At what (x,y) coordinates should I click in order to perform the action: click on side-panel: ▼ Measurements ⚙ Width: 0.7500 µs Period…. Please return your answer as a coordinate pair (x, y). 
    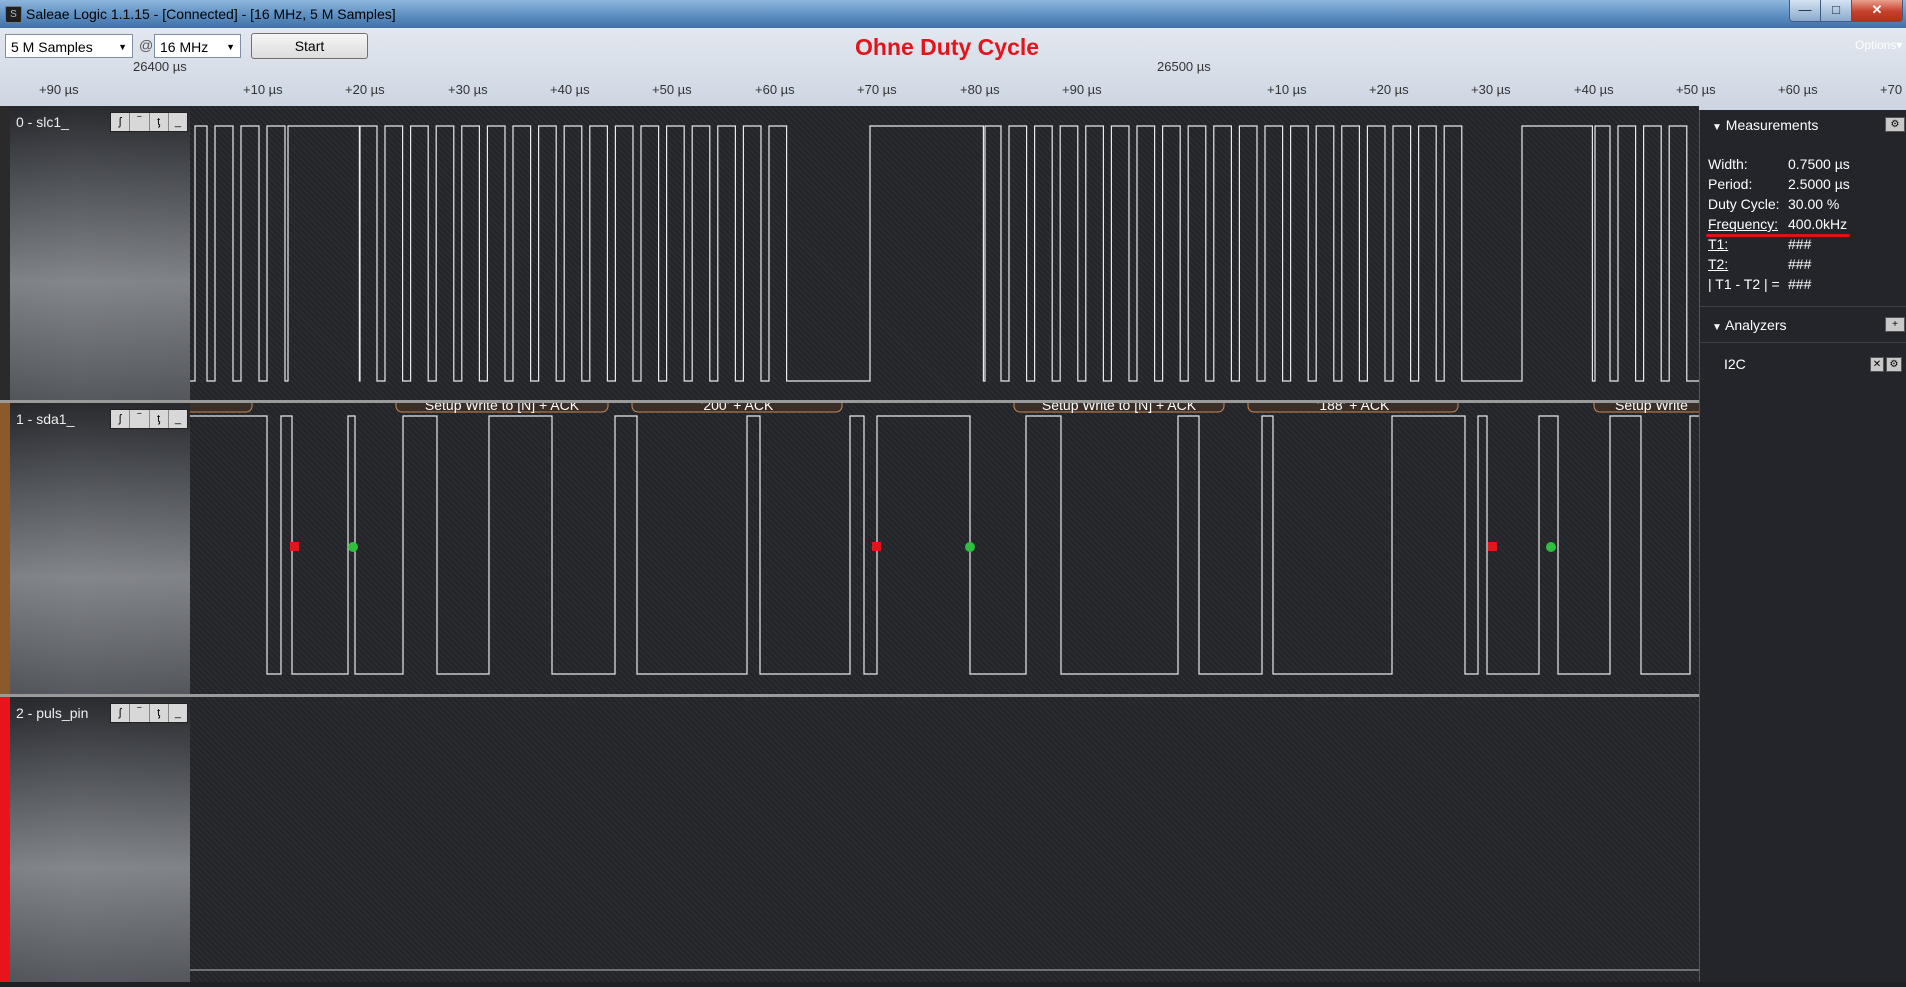
    Looking at the image, I should click on (1802, 546).